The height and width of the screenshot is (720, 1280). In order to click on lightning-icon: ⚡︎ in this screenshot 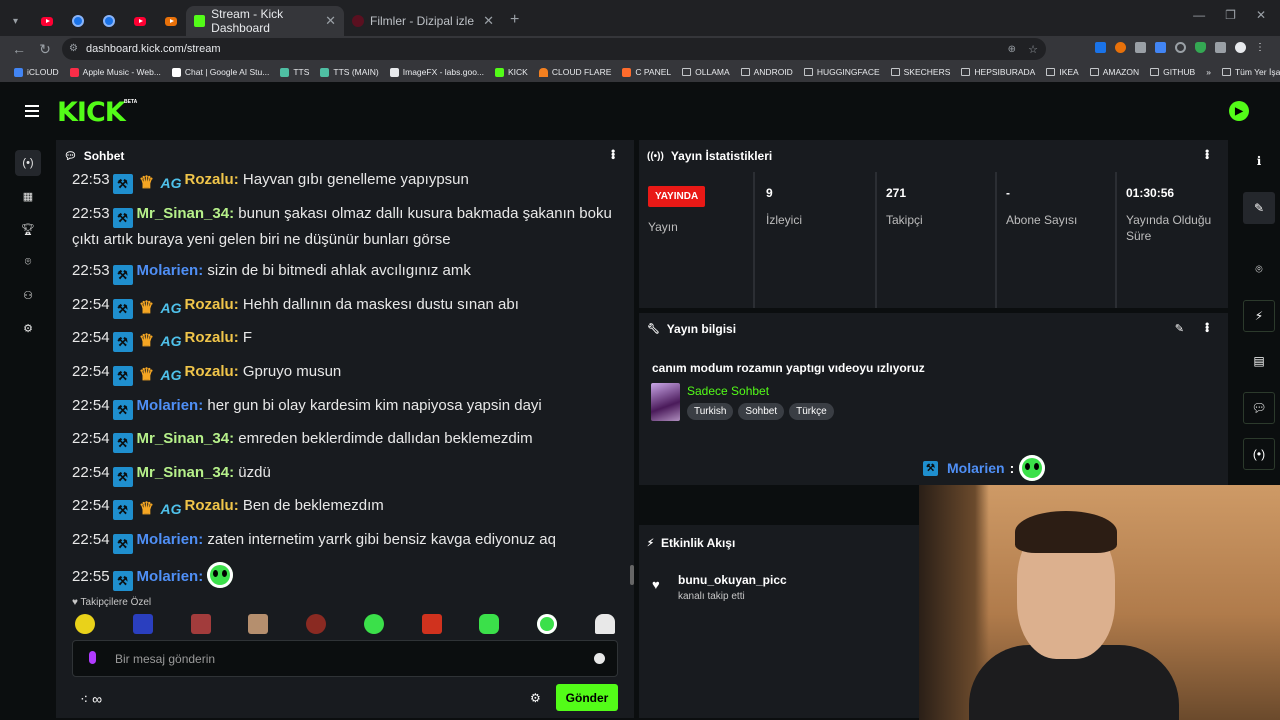, I will do `click(1259, 316)`.